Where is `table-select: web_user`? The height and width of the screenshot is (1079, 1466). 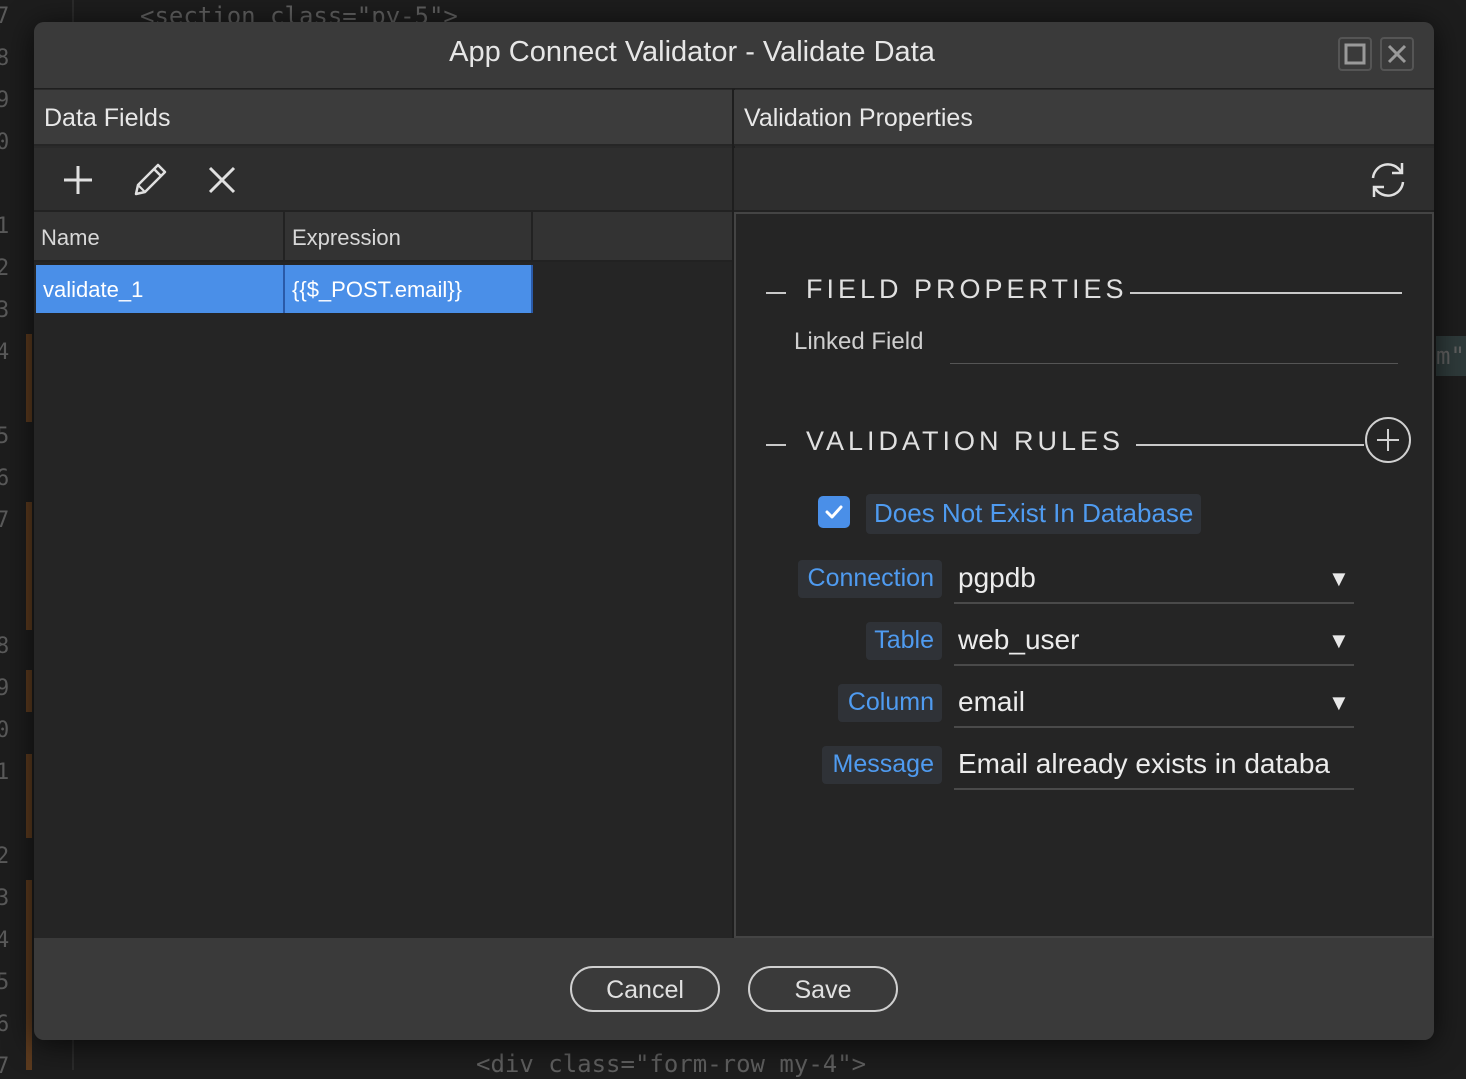
table-select: web_user is located at coordinates (1138, 640).